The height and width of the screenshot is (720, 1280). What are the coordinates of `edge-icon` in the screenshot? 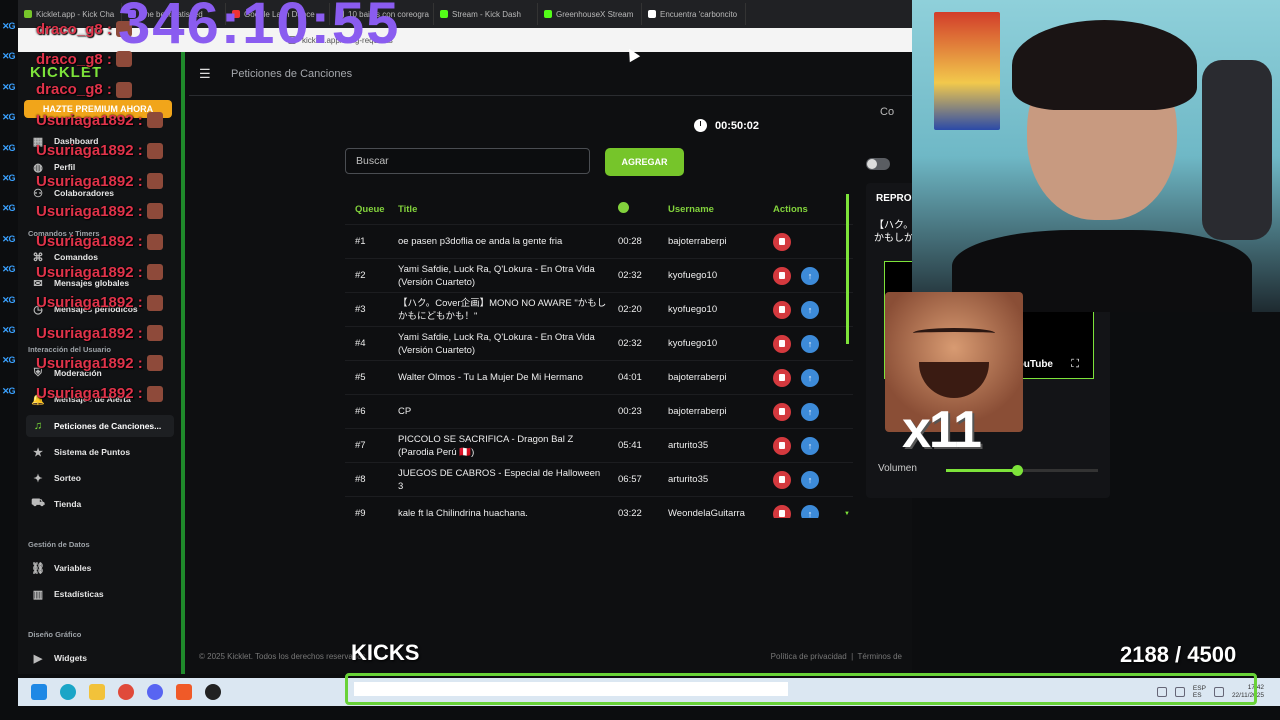 It's located at (68, 692).